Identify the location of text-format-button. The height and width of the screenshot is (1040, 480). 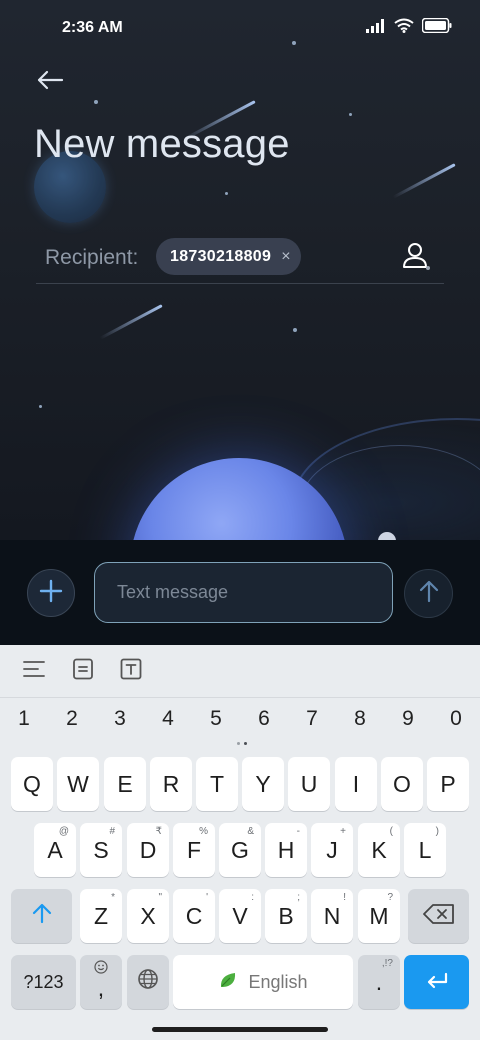
(131, 671).